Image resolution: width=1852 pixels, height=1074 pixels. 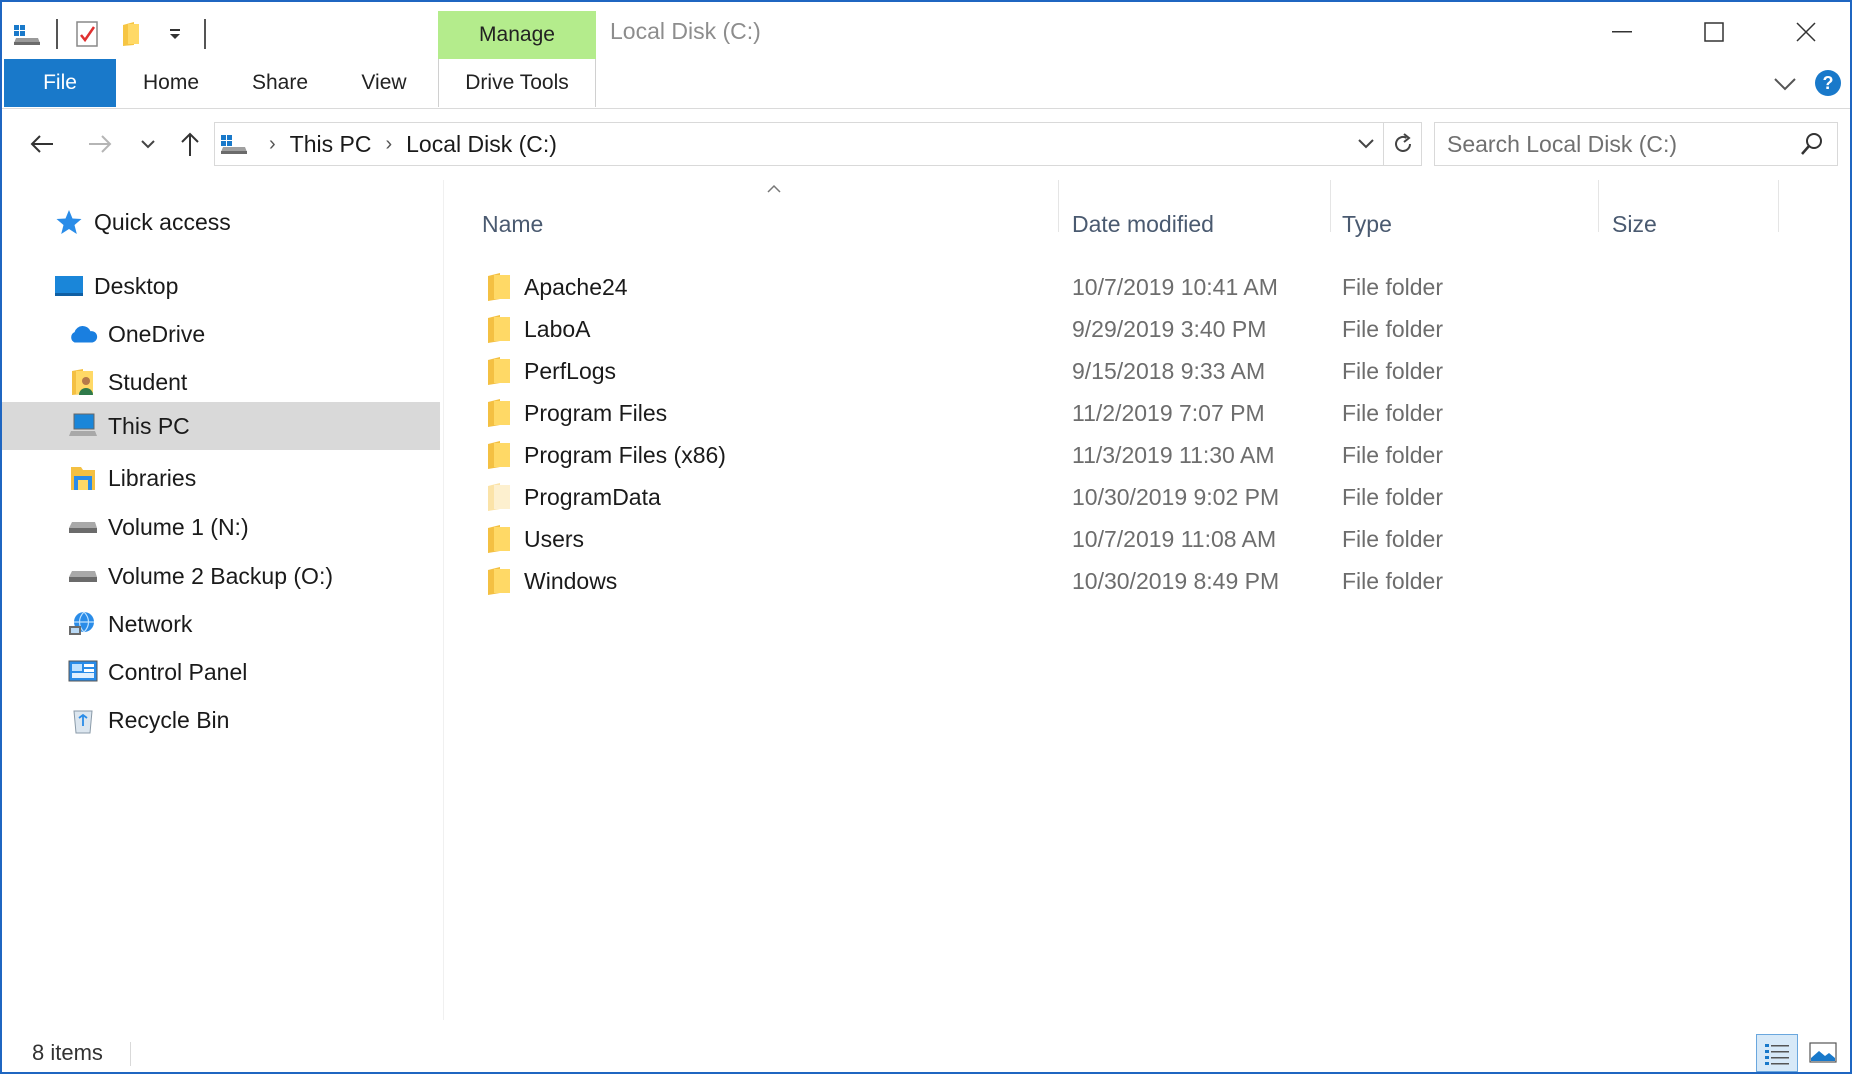 What do you see at coordinates (818, 144) in the screenshot?
I see `address-bar: › This PC › Local Disk (C:)` at bounding box center [818, 144].